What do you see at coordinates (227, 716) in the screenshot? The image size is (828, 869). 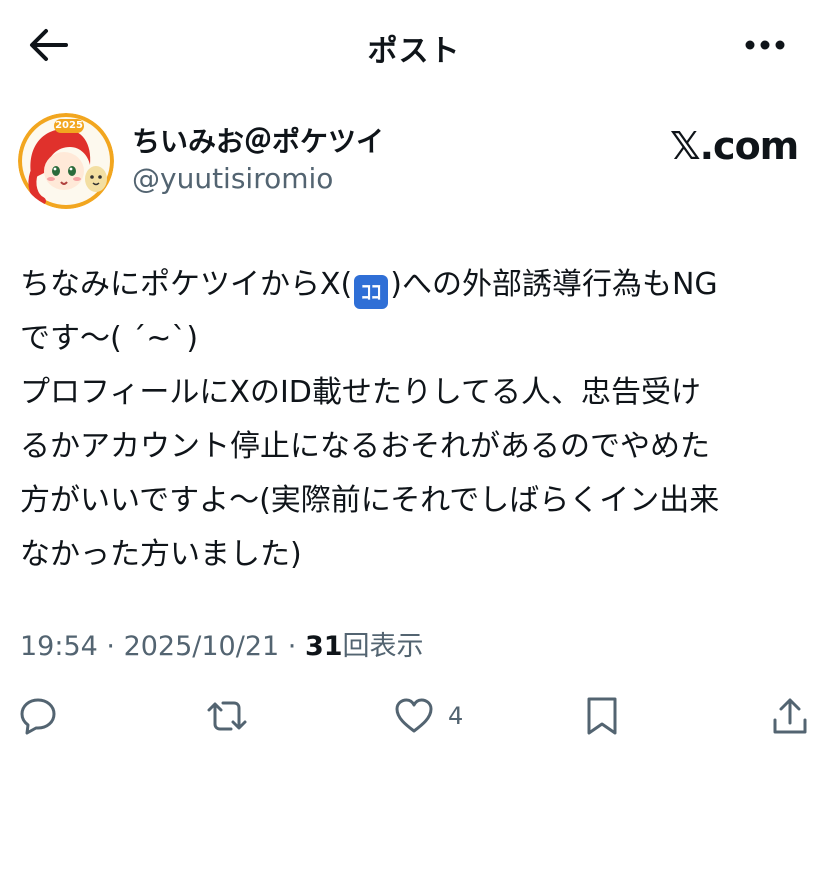 I see `retweet-icon` at bounding box center [227, 716].